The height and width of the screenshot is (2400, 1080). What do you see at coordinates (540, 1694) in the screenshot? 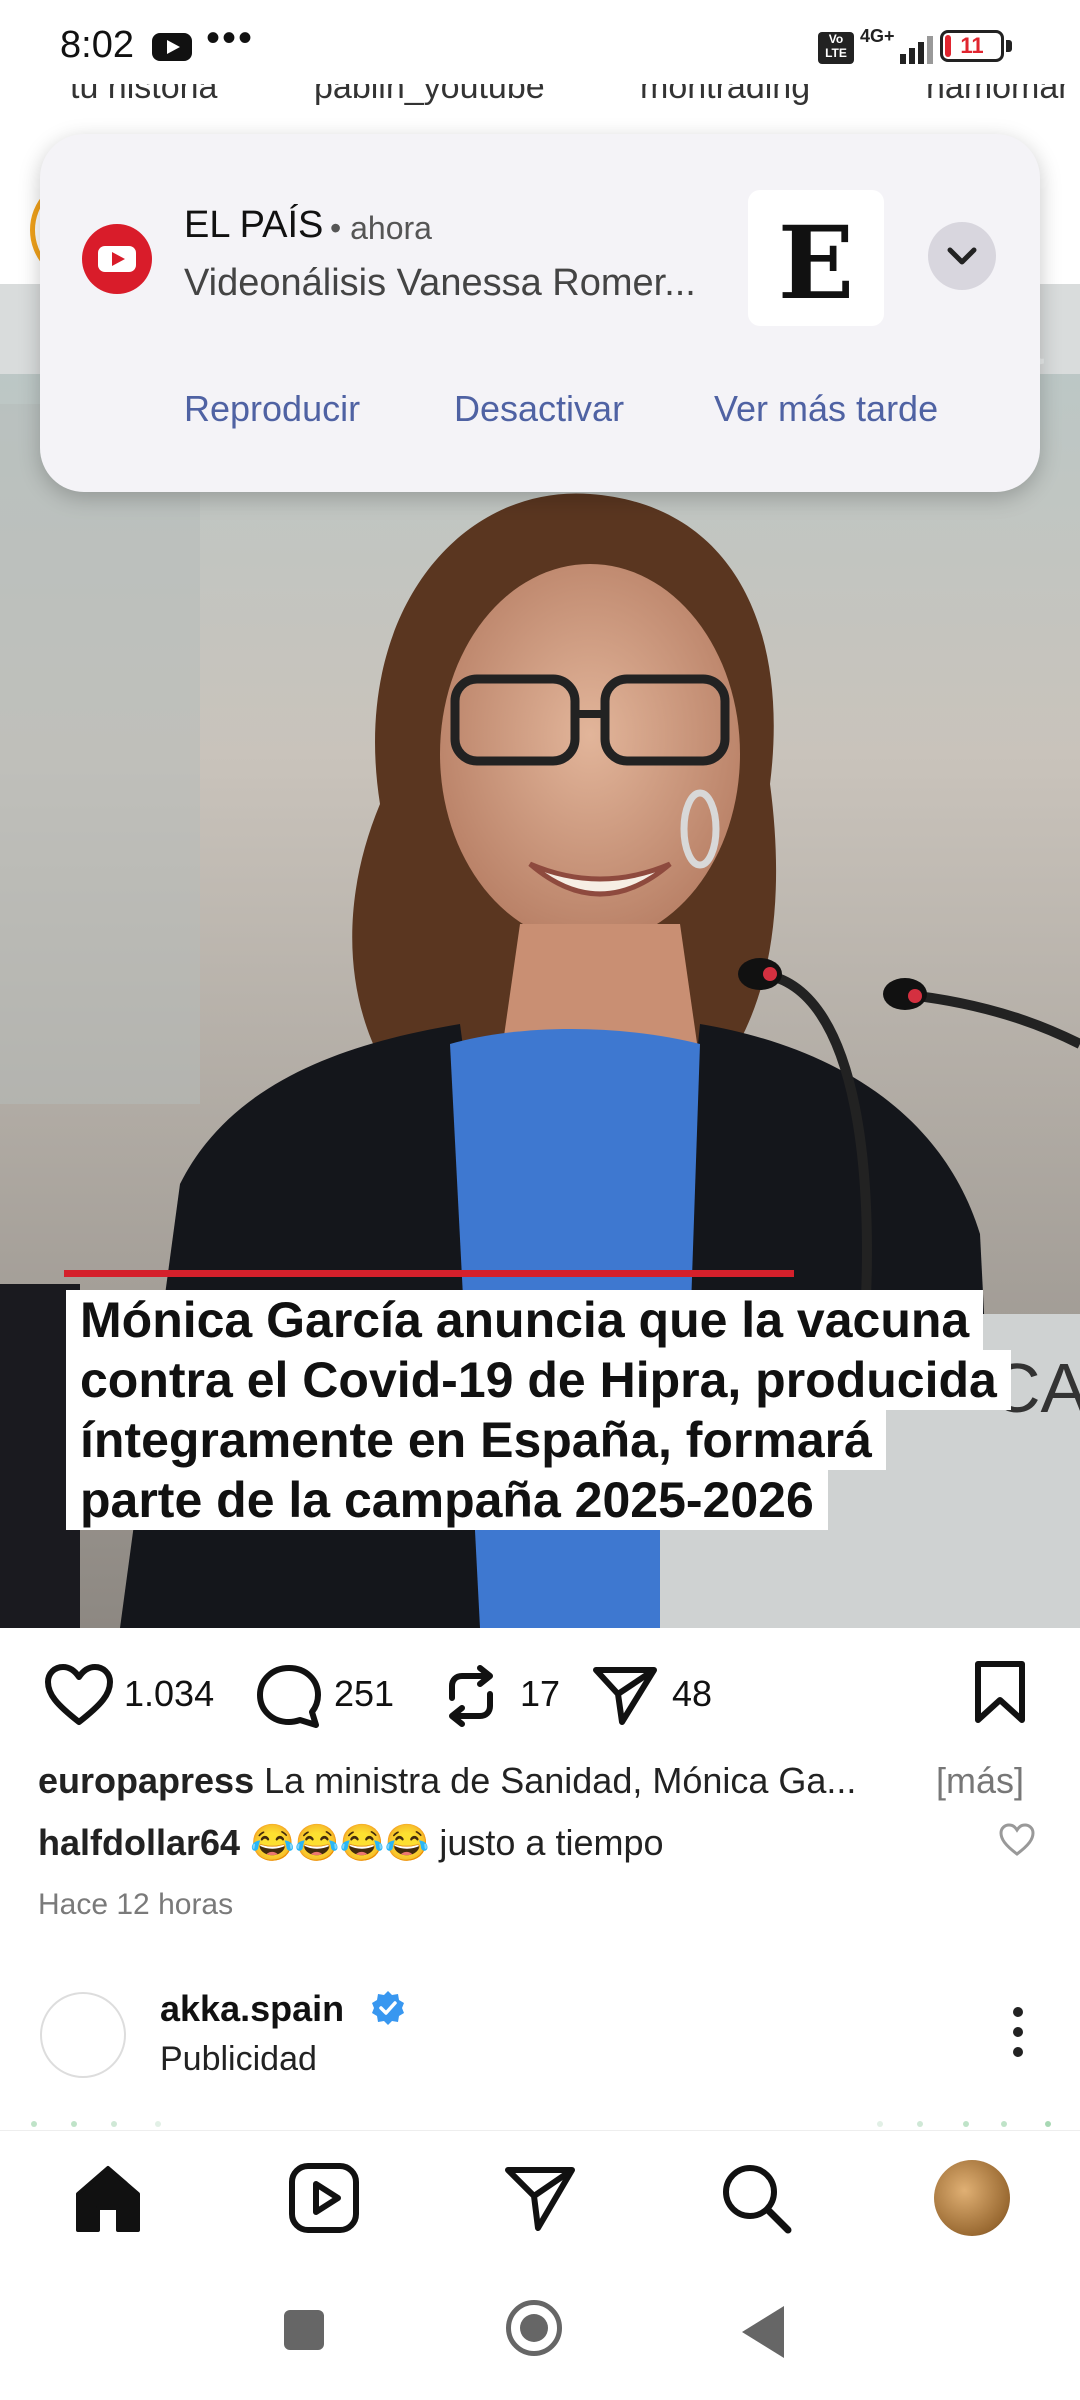
I see `reposts-count: 17` at bounding box center [540, 1694].